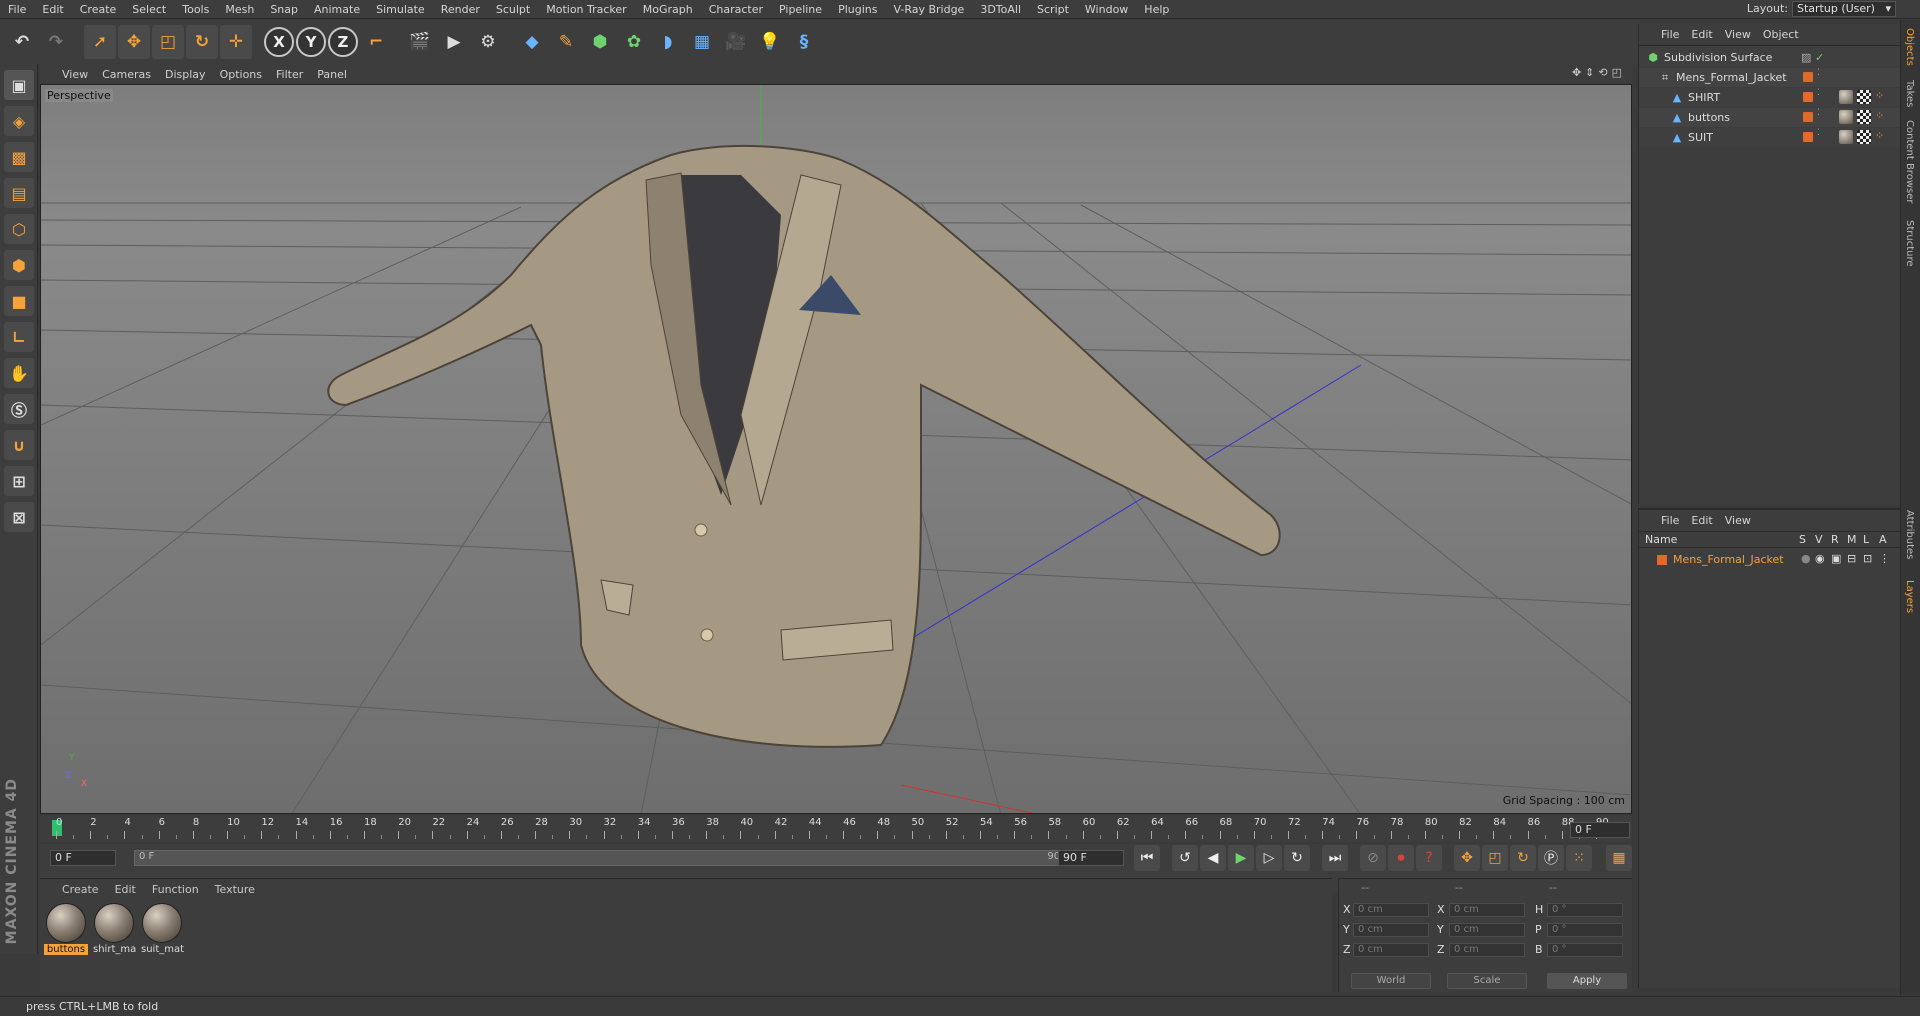 Image resolution: width=1920 pixels, height=1016 pixels. Describe the element at coordinates (1909, 47) in the screenshot. I see `side-tab-objects: Objects` at that location.